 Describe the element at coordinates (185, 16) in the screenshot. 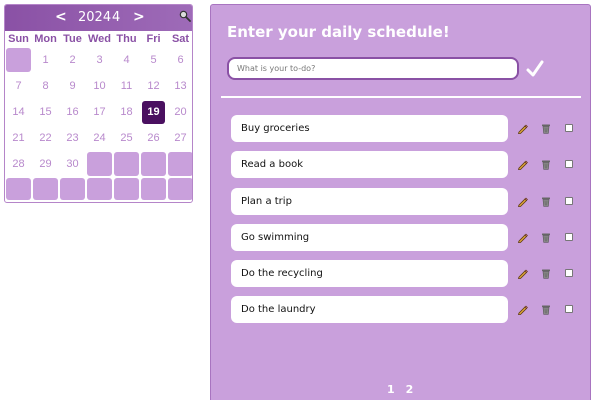

I see `search-icon` at that location.